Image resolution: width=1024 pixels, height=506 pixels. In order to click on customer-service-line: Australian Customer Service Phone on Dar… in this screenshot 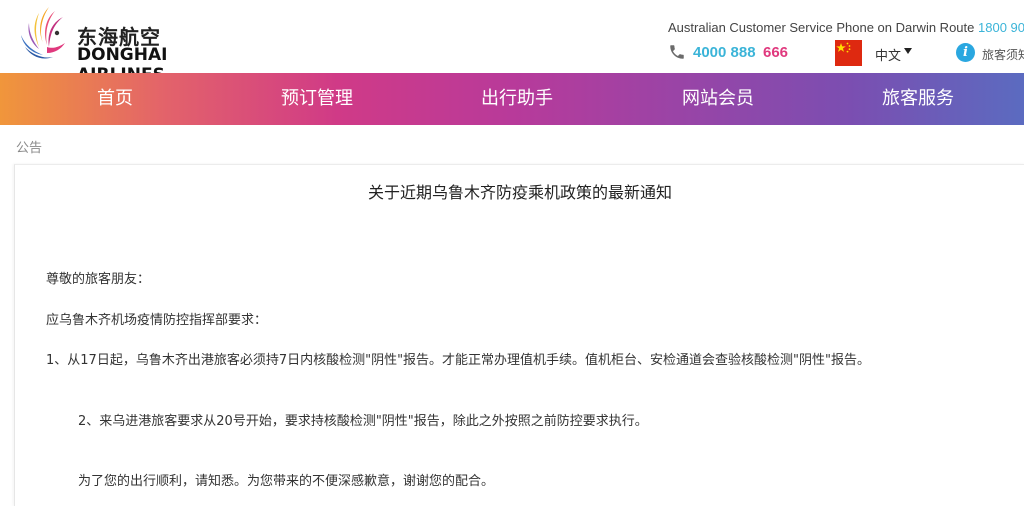, I will do `click(846, 27)`.